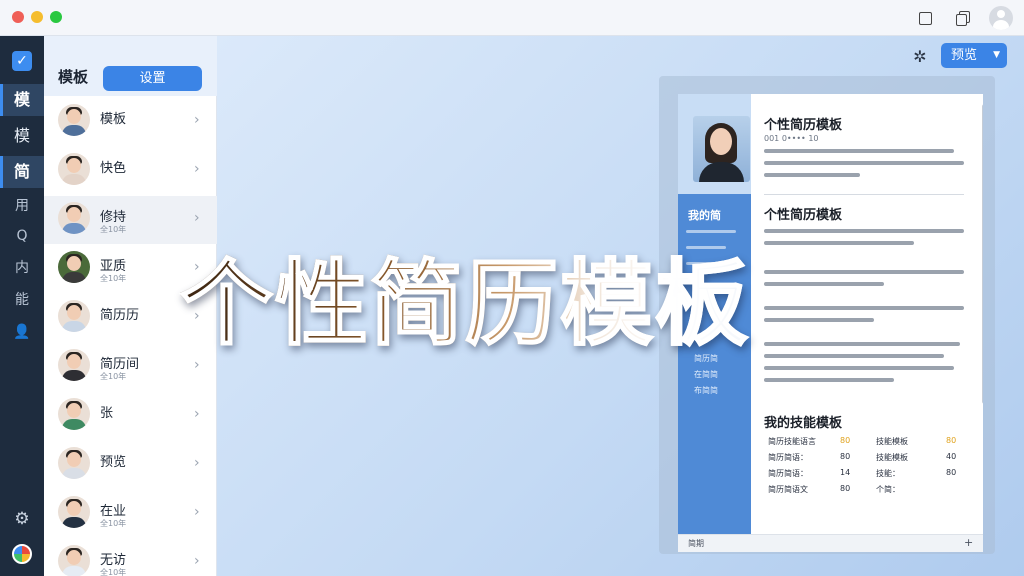  What do you see at coordinates (696, 543) in the screenshot?
I see `resume-footer-label: 简期` at bounding box center [696, 543].